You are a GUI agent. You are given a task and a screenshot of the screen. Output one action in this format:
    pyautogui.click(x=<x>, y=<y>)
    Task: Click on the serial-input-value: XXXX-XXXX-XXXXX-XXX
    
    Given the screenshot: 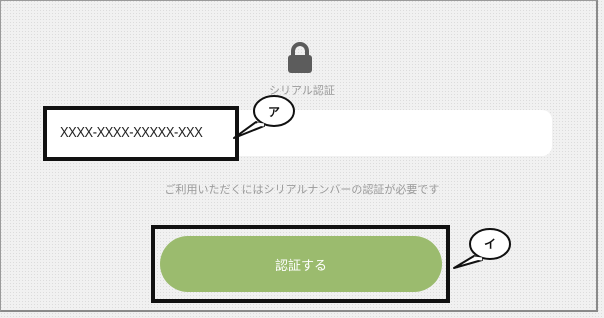 What is the action you would take?
    pyautogui.click(x=131, y=132)
    